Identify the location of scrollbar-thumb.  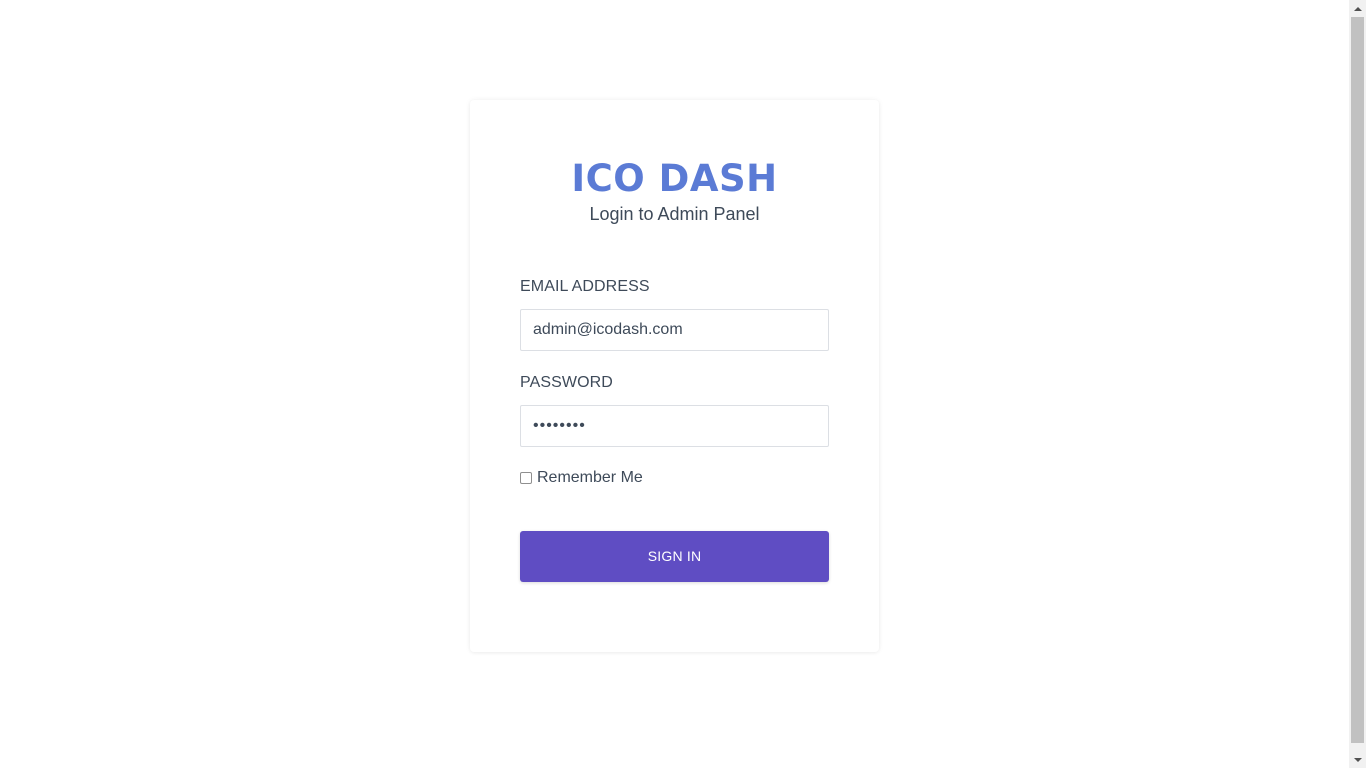
(1357, 380).